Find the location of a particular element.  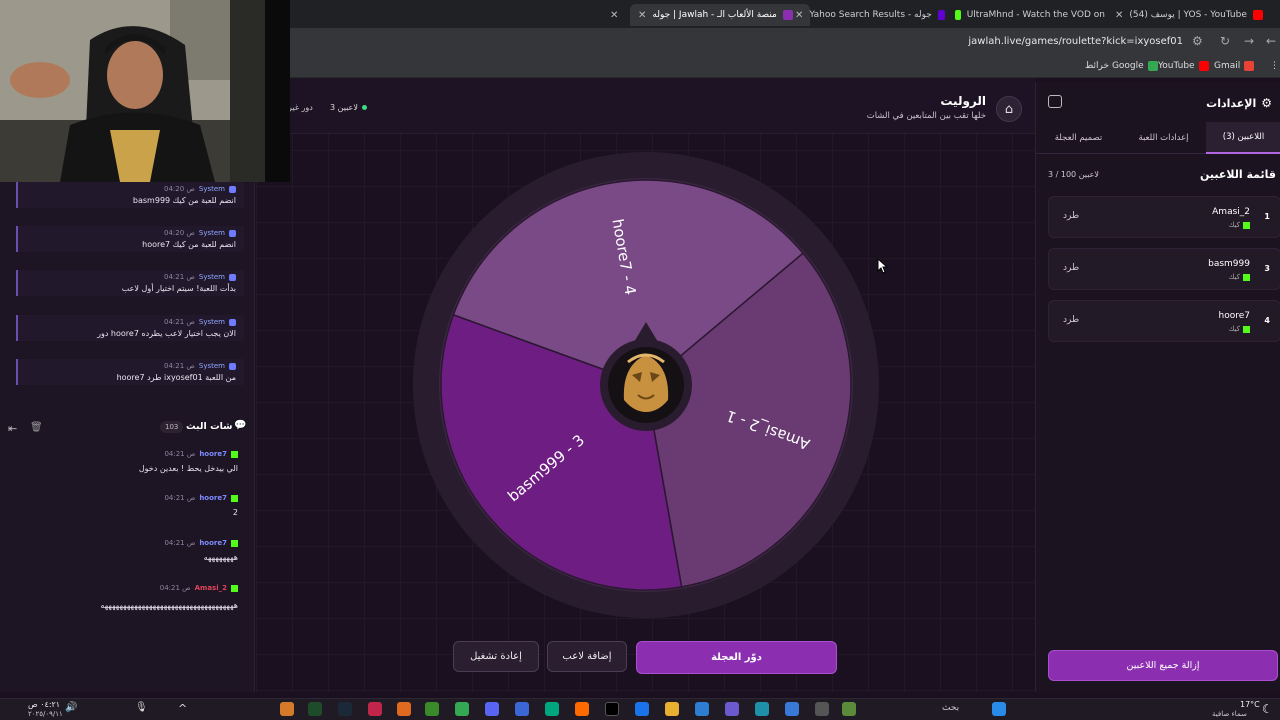

tab-jawlah: ✕ جوله | Jawlah - منصة الألعاب الـ is located at coordinates (720, 15).